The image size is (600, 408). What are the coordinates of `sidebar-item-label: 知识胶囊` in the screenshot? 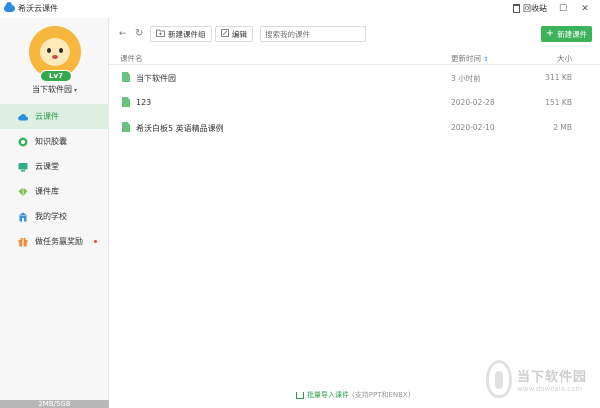 It's located at (51, 141).